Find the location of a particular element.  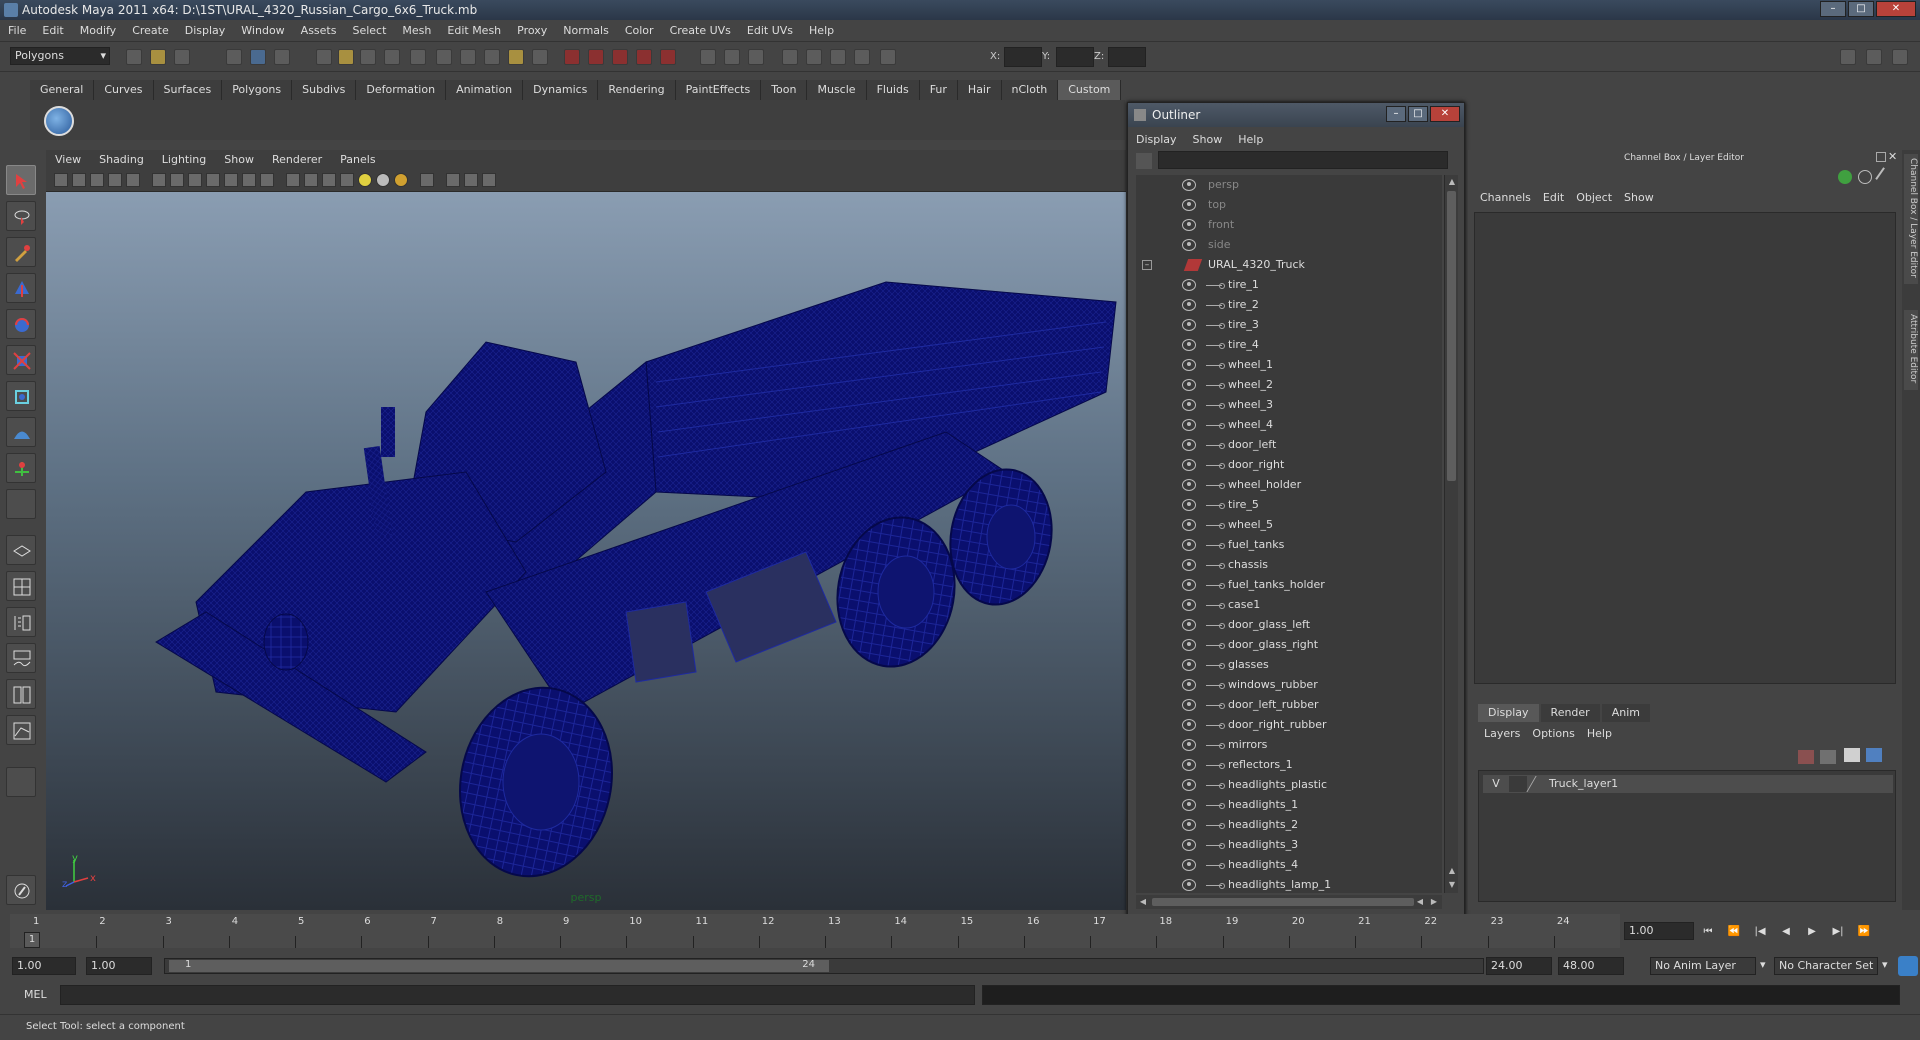

field-chart-icon is located at coordinates (231, 180).